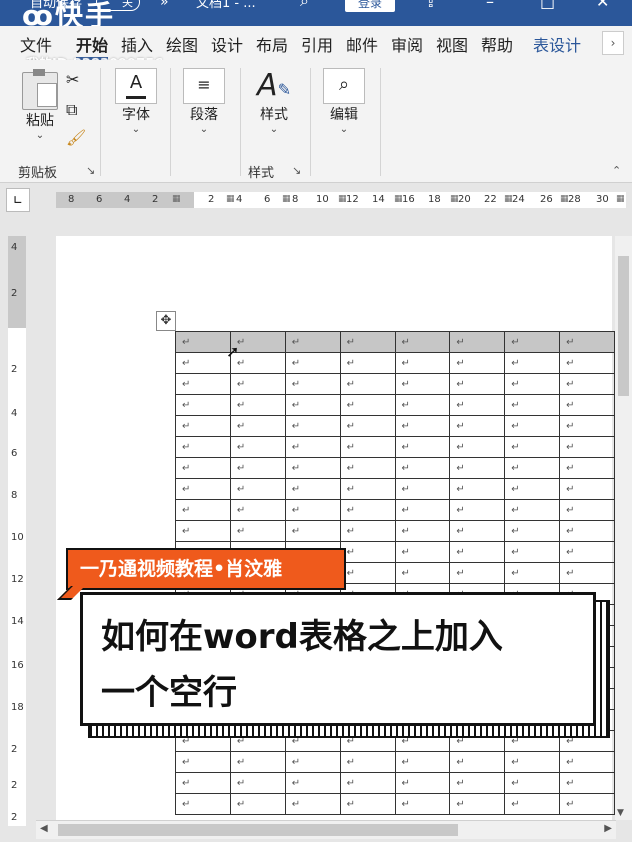  I want to click on clipboard-launcher-icon: ↘, so click(90, 170).